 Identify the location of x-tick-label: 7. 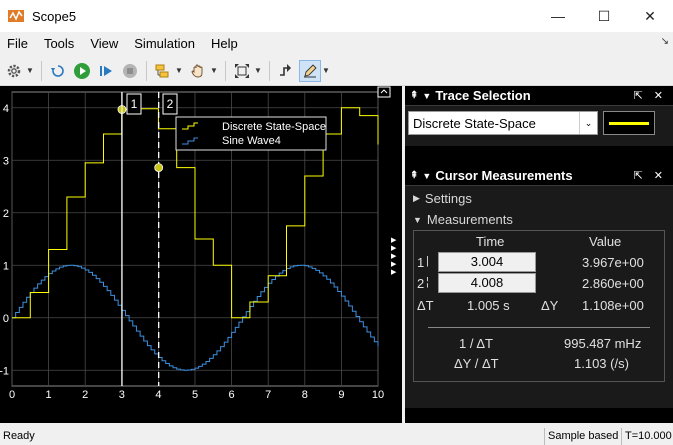
(268, 395).